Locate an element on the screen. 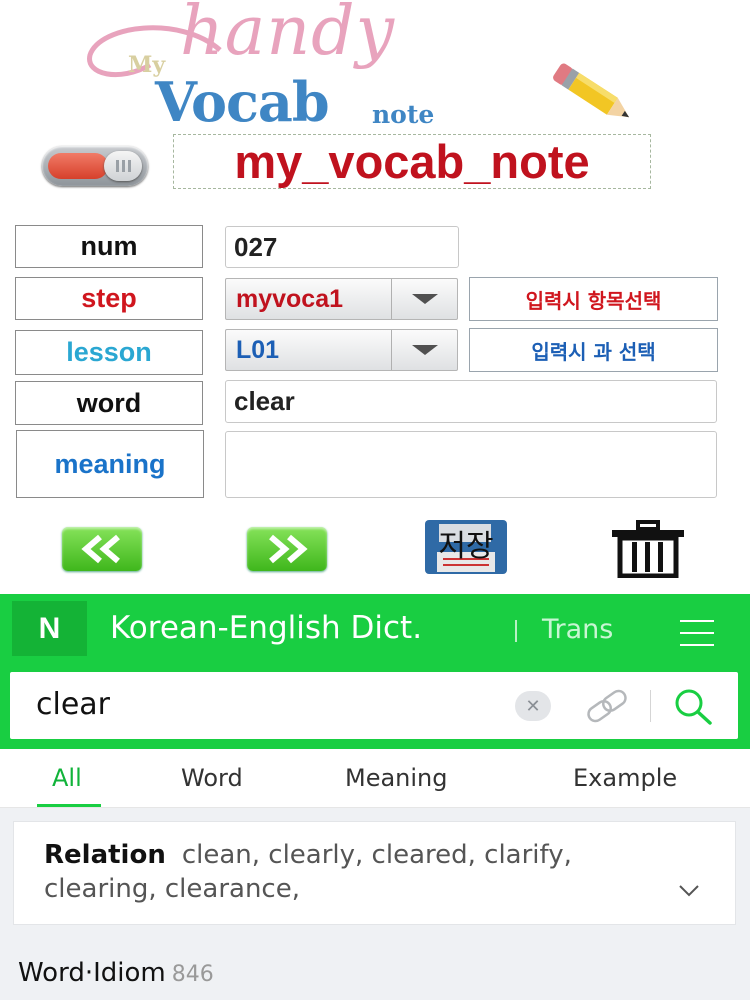  logo-note: note is located at coordinates (403, 114).